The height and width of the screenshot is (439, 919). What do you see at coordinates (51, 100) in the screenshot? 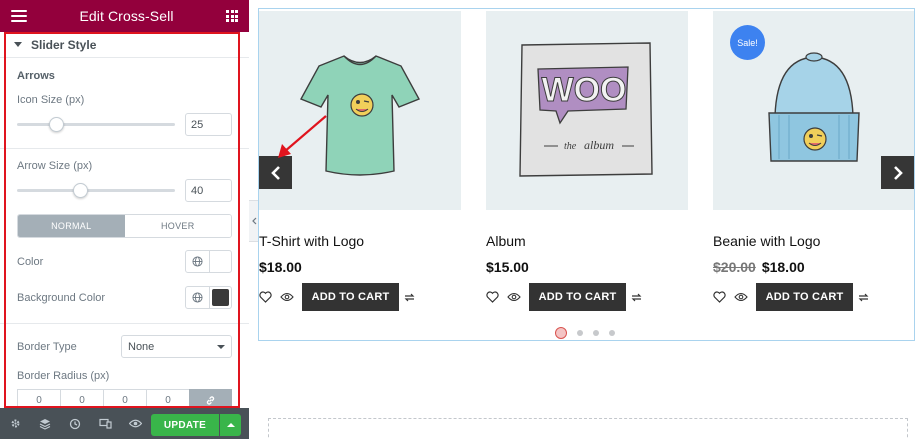
I see `icon-size-label: Icon Size (px)` at bounding box center [51, 100].